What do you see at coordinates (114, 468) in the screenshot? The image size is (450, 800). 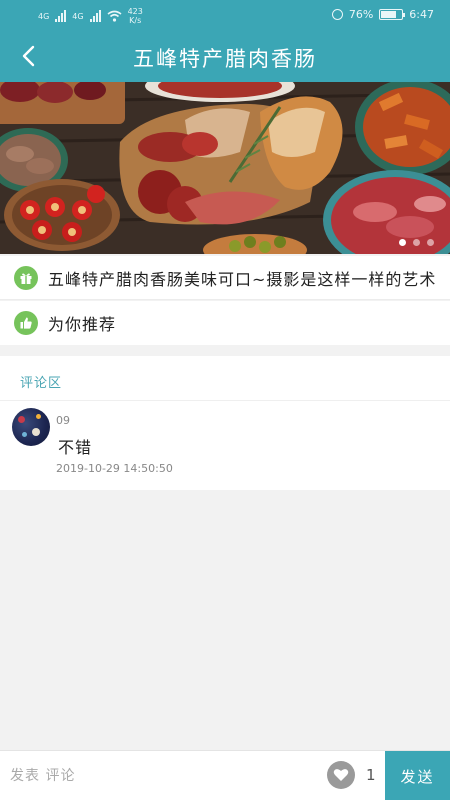 I see `comment-timestamp: 2019-10-29 14:50:50` at bounding box center [114, 468].